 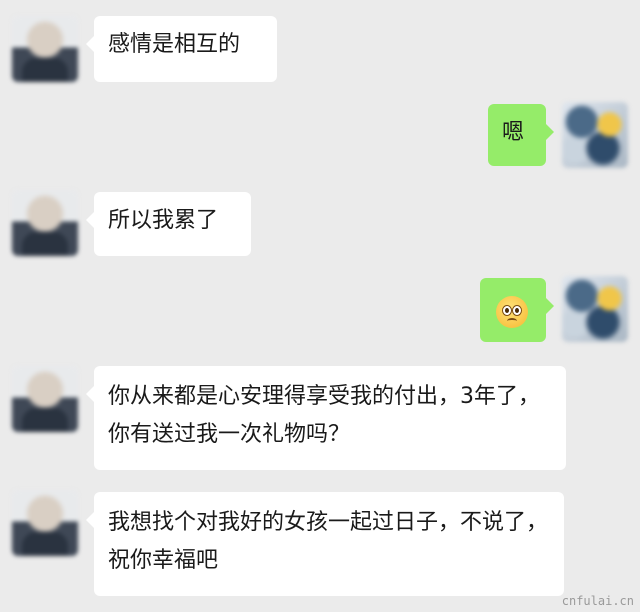 What do you see at coordinates (163, 220) in the screenshot?
I see `message-text: 所以我累了` at bounding box center [163, 220].